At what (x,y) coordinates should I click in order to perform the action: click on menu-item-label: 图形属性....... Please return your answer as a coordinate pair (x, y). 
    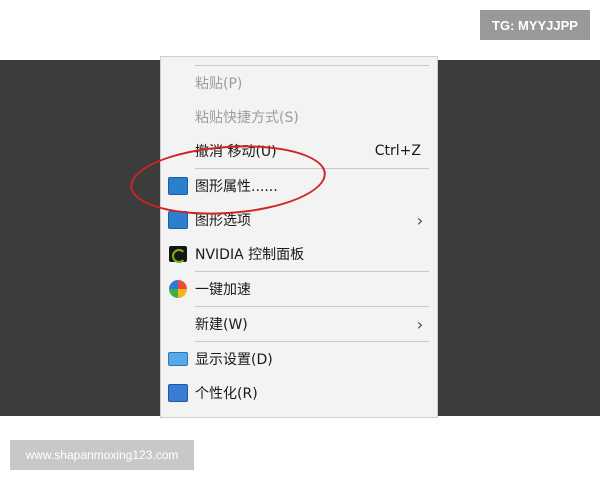
    Looking at the image, I should click on (236, 187).